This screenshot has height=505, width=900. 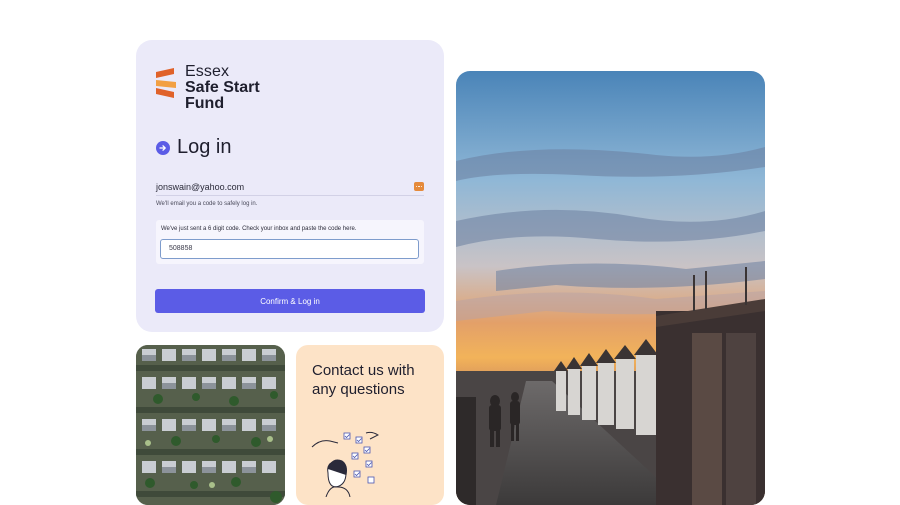 I want to click on contact-illustration-icon, so click(x=345, y=464).